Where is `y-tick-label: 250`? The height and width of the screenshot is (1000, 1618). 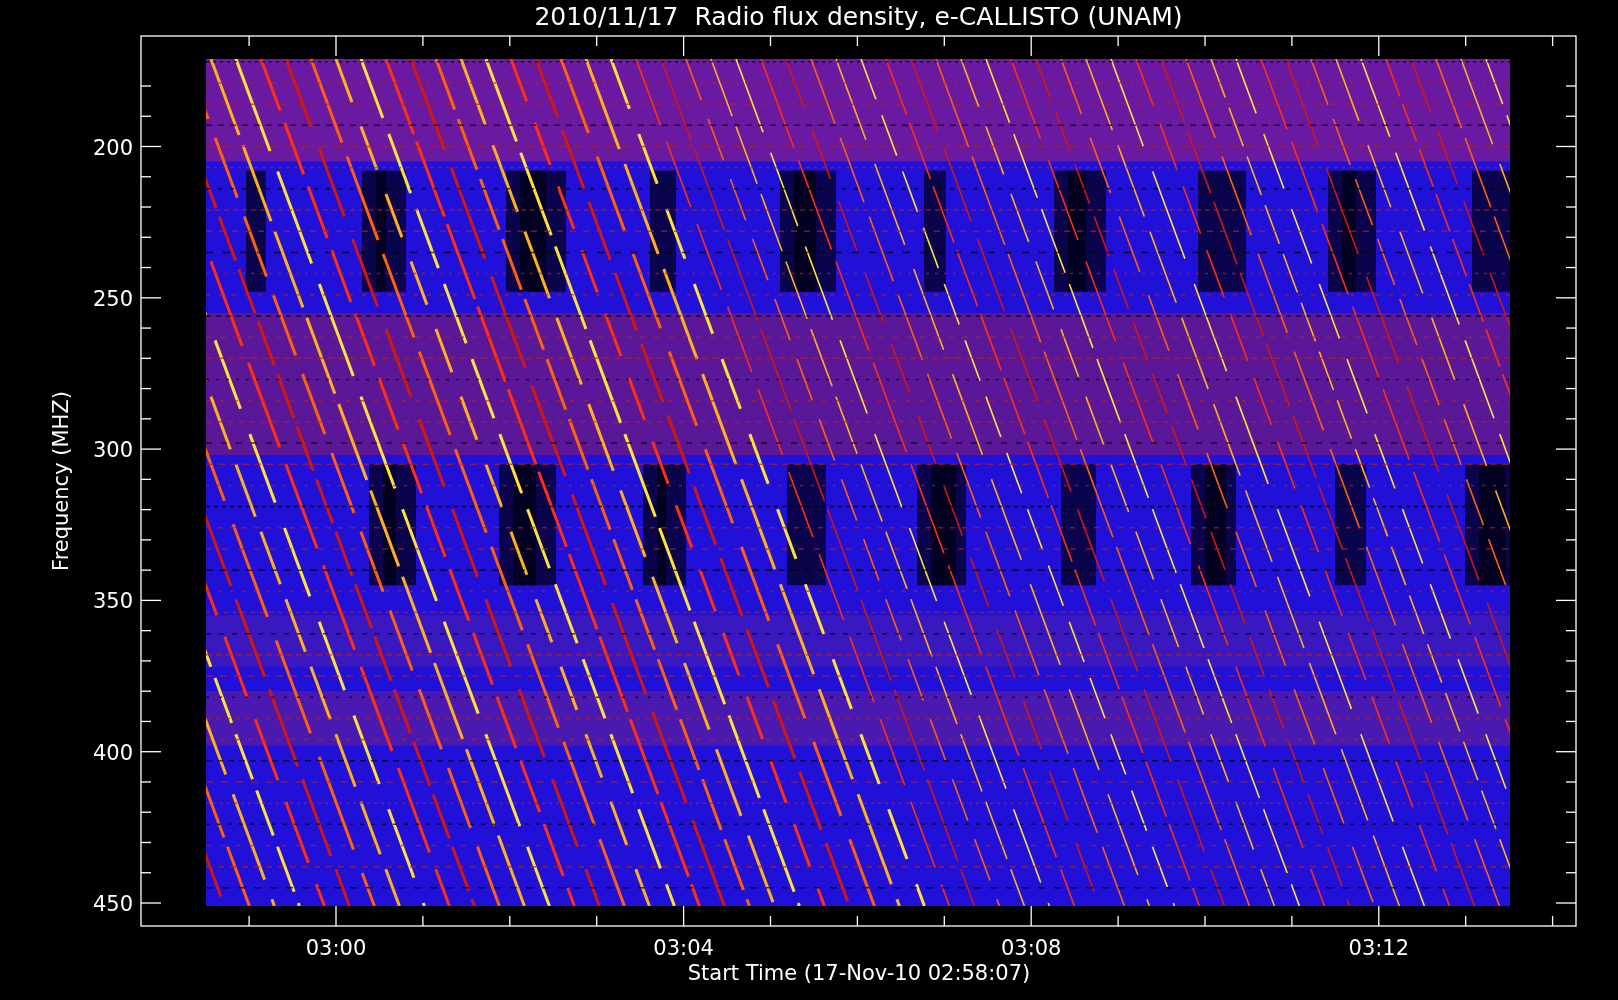
y-tick-label: 250 is located at coordinates (112, 298).